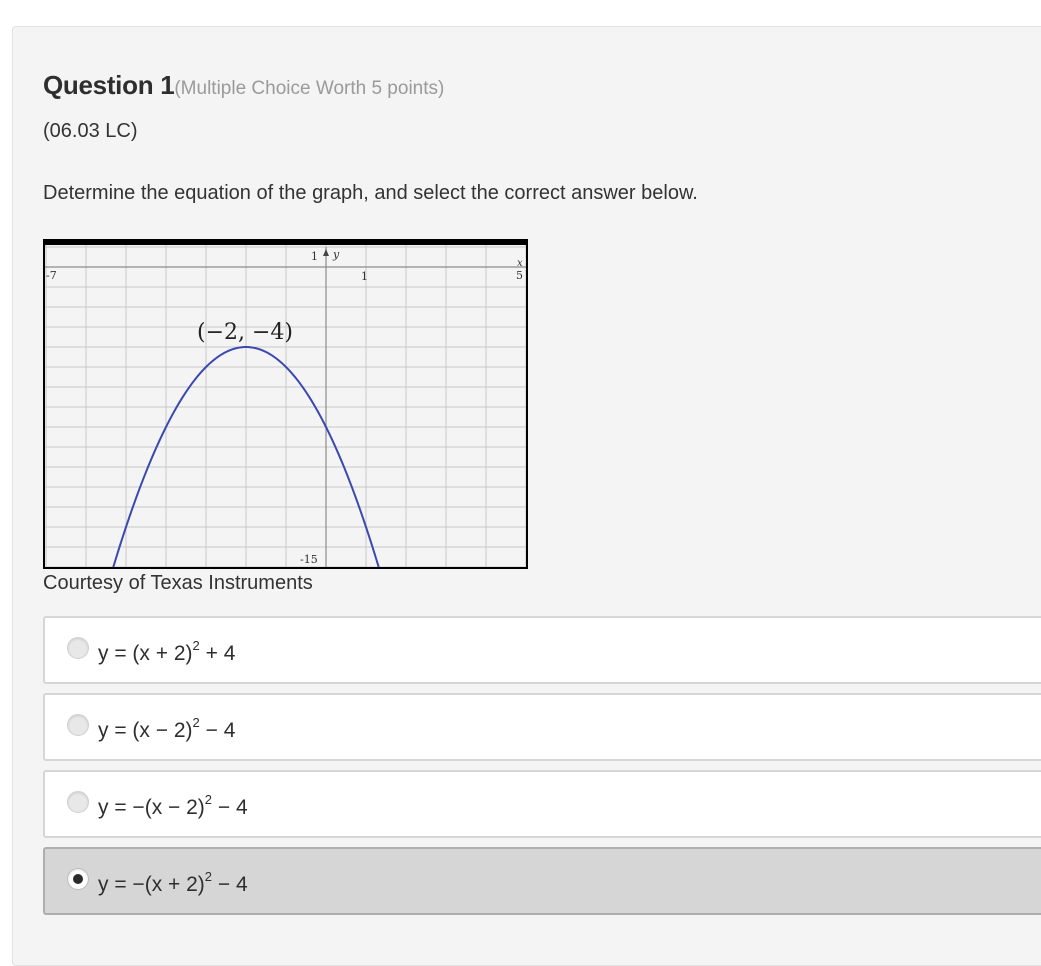  Describe the element at coordinates (542, 804) in the screenshot. I see `answer-option-3: y = −(x − 2)2 − 4` at that location.